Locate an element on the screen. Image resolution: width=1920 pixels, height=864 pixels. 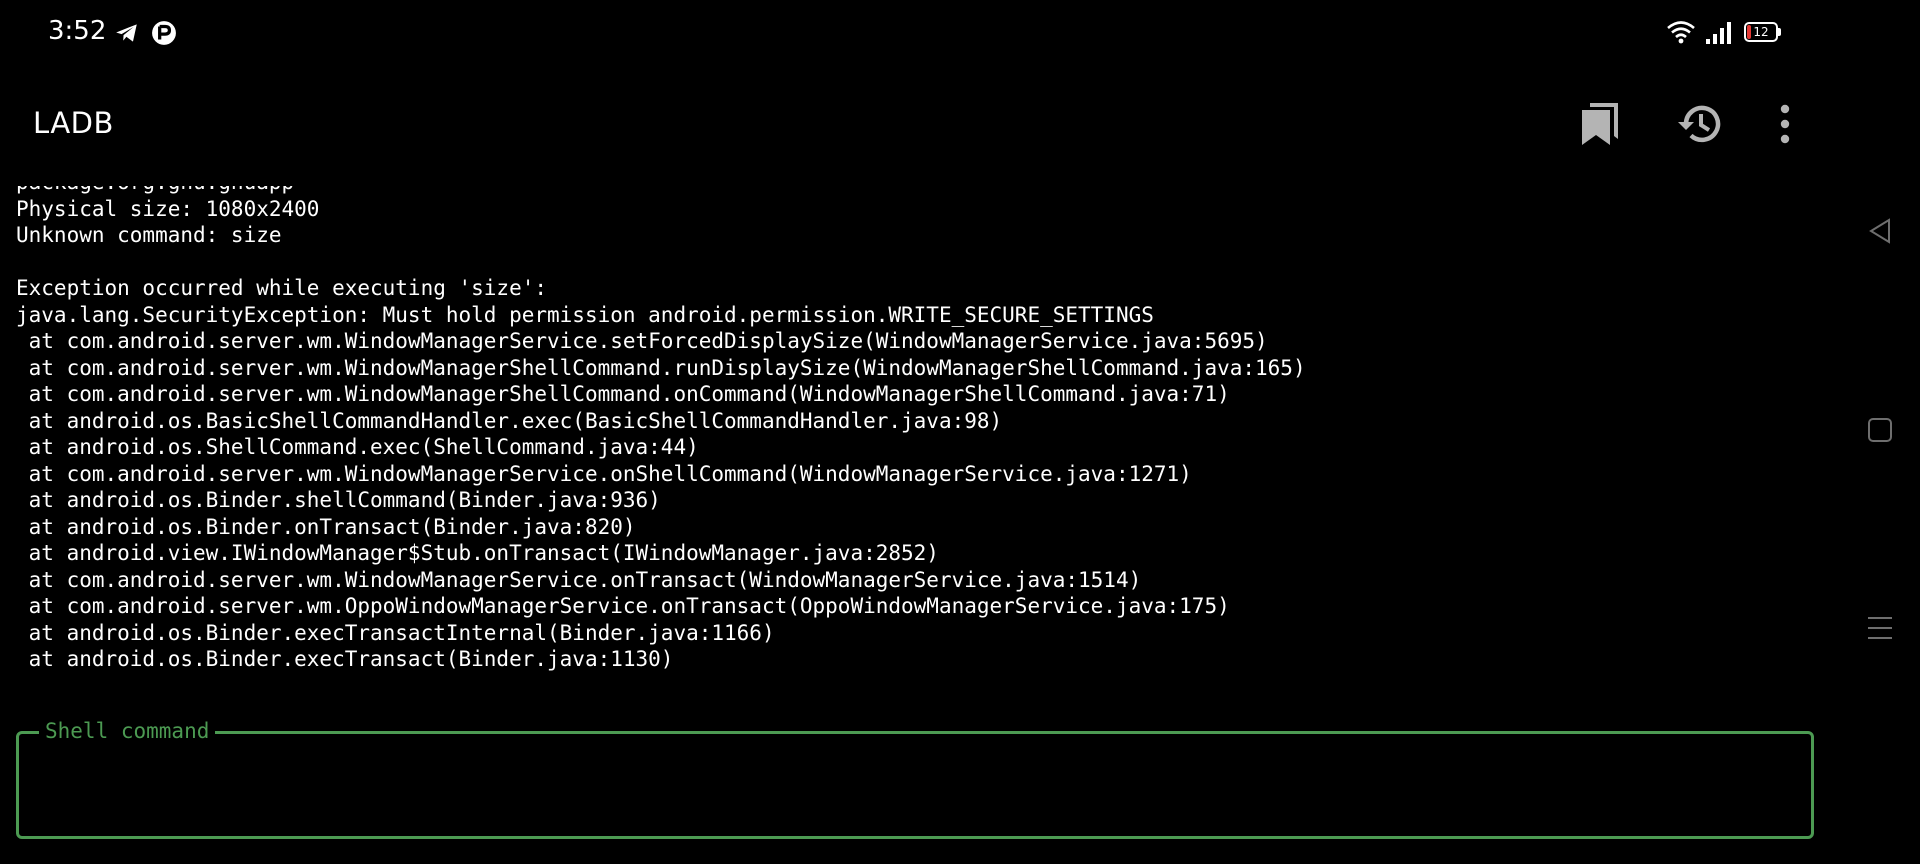
wifi-icon is located at coordinates (1681, 32).